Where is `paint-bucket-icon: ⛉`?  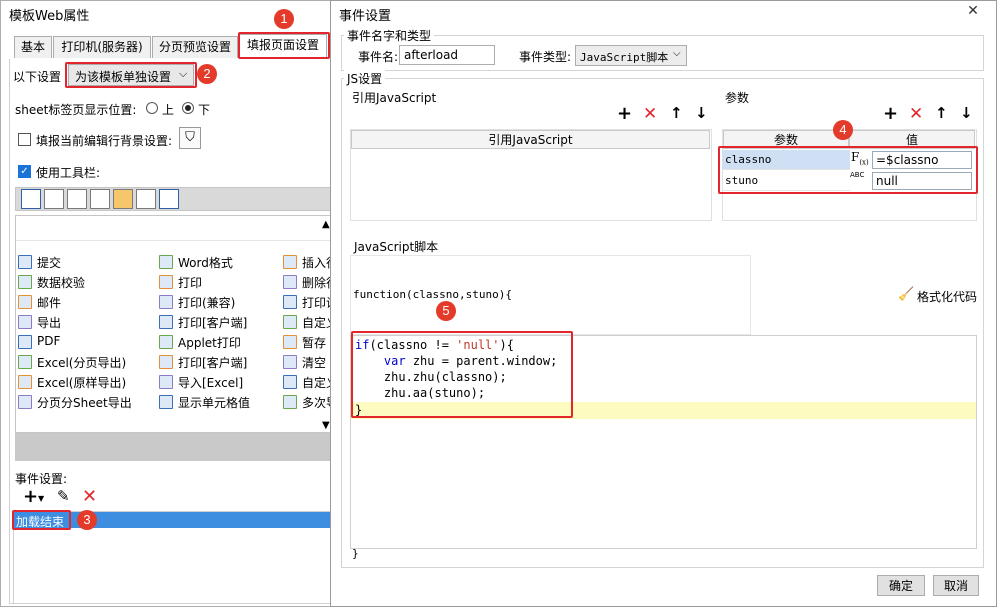
paint-bucket-icon: ⛉ is located at coordinates (190, 138).